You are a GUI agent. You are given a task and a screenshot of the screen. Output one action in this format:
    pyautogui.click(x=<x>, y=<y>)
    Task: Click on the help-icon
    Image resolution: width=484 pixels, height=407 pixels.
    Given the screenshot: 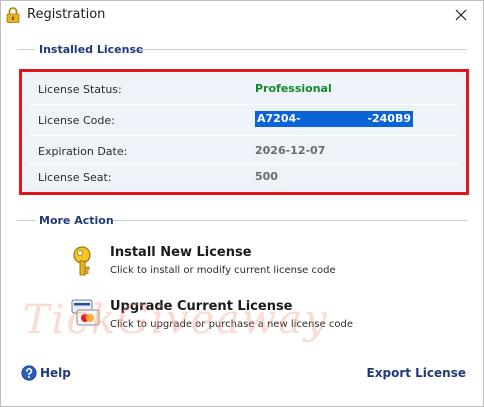 What is the action you would take?
    pyautogui.click(x=29, y=373)
    